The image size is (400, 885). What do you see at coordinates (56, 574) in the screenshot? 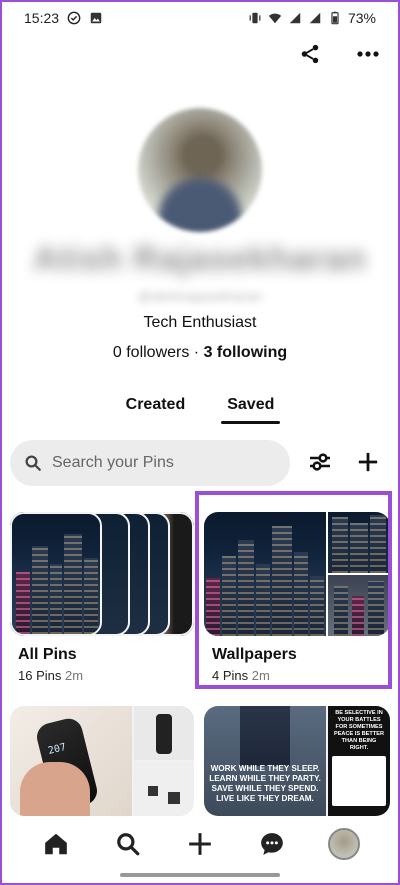
I see `city-pin-thumbnail` at bounding box center [56, 574].